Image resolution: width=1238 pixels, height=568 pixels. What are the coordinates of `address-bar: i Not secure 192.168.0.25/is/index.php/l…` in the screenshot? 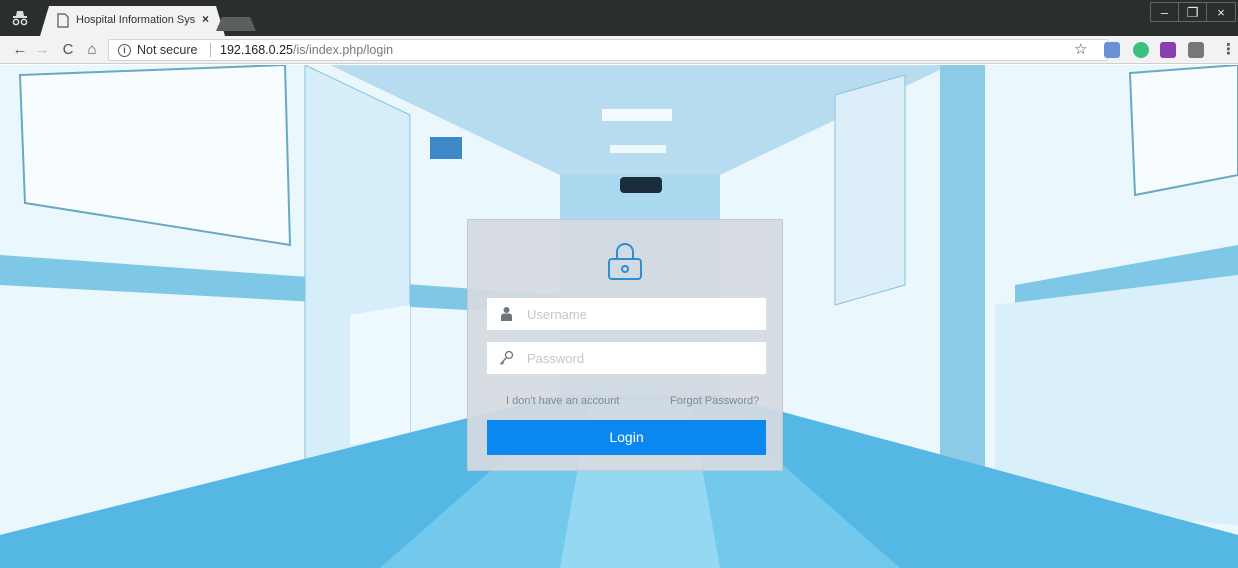 It's located at (608, 50).